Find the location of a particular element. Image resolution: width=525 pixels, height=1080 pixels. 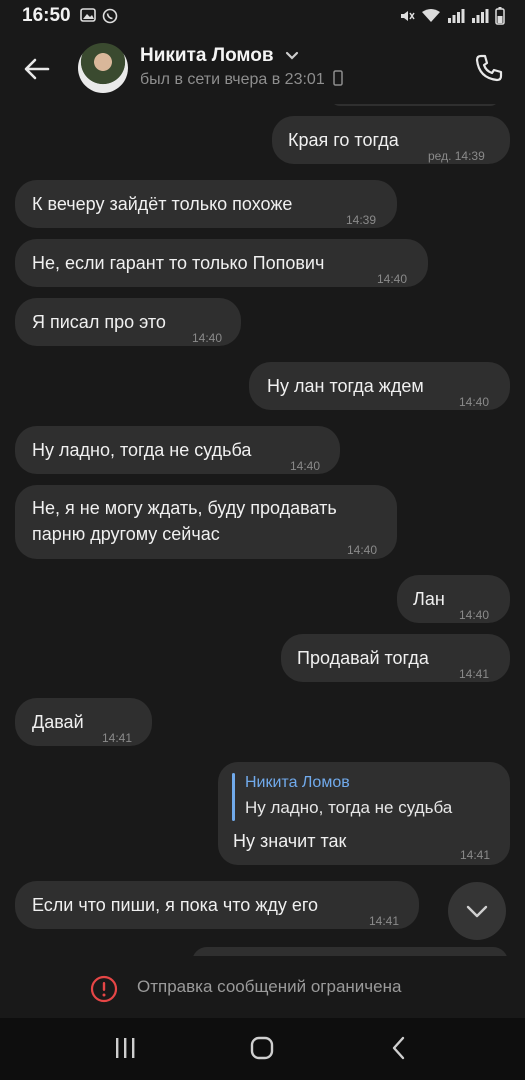

status-bar: 16:50 is located at coordinates (262, 16).